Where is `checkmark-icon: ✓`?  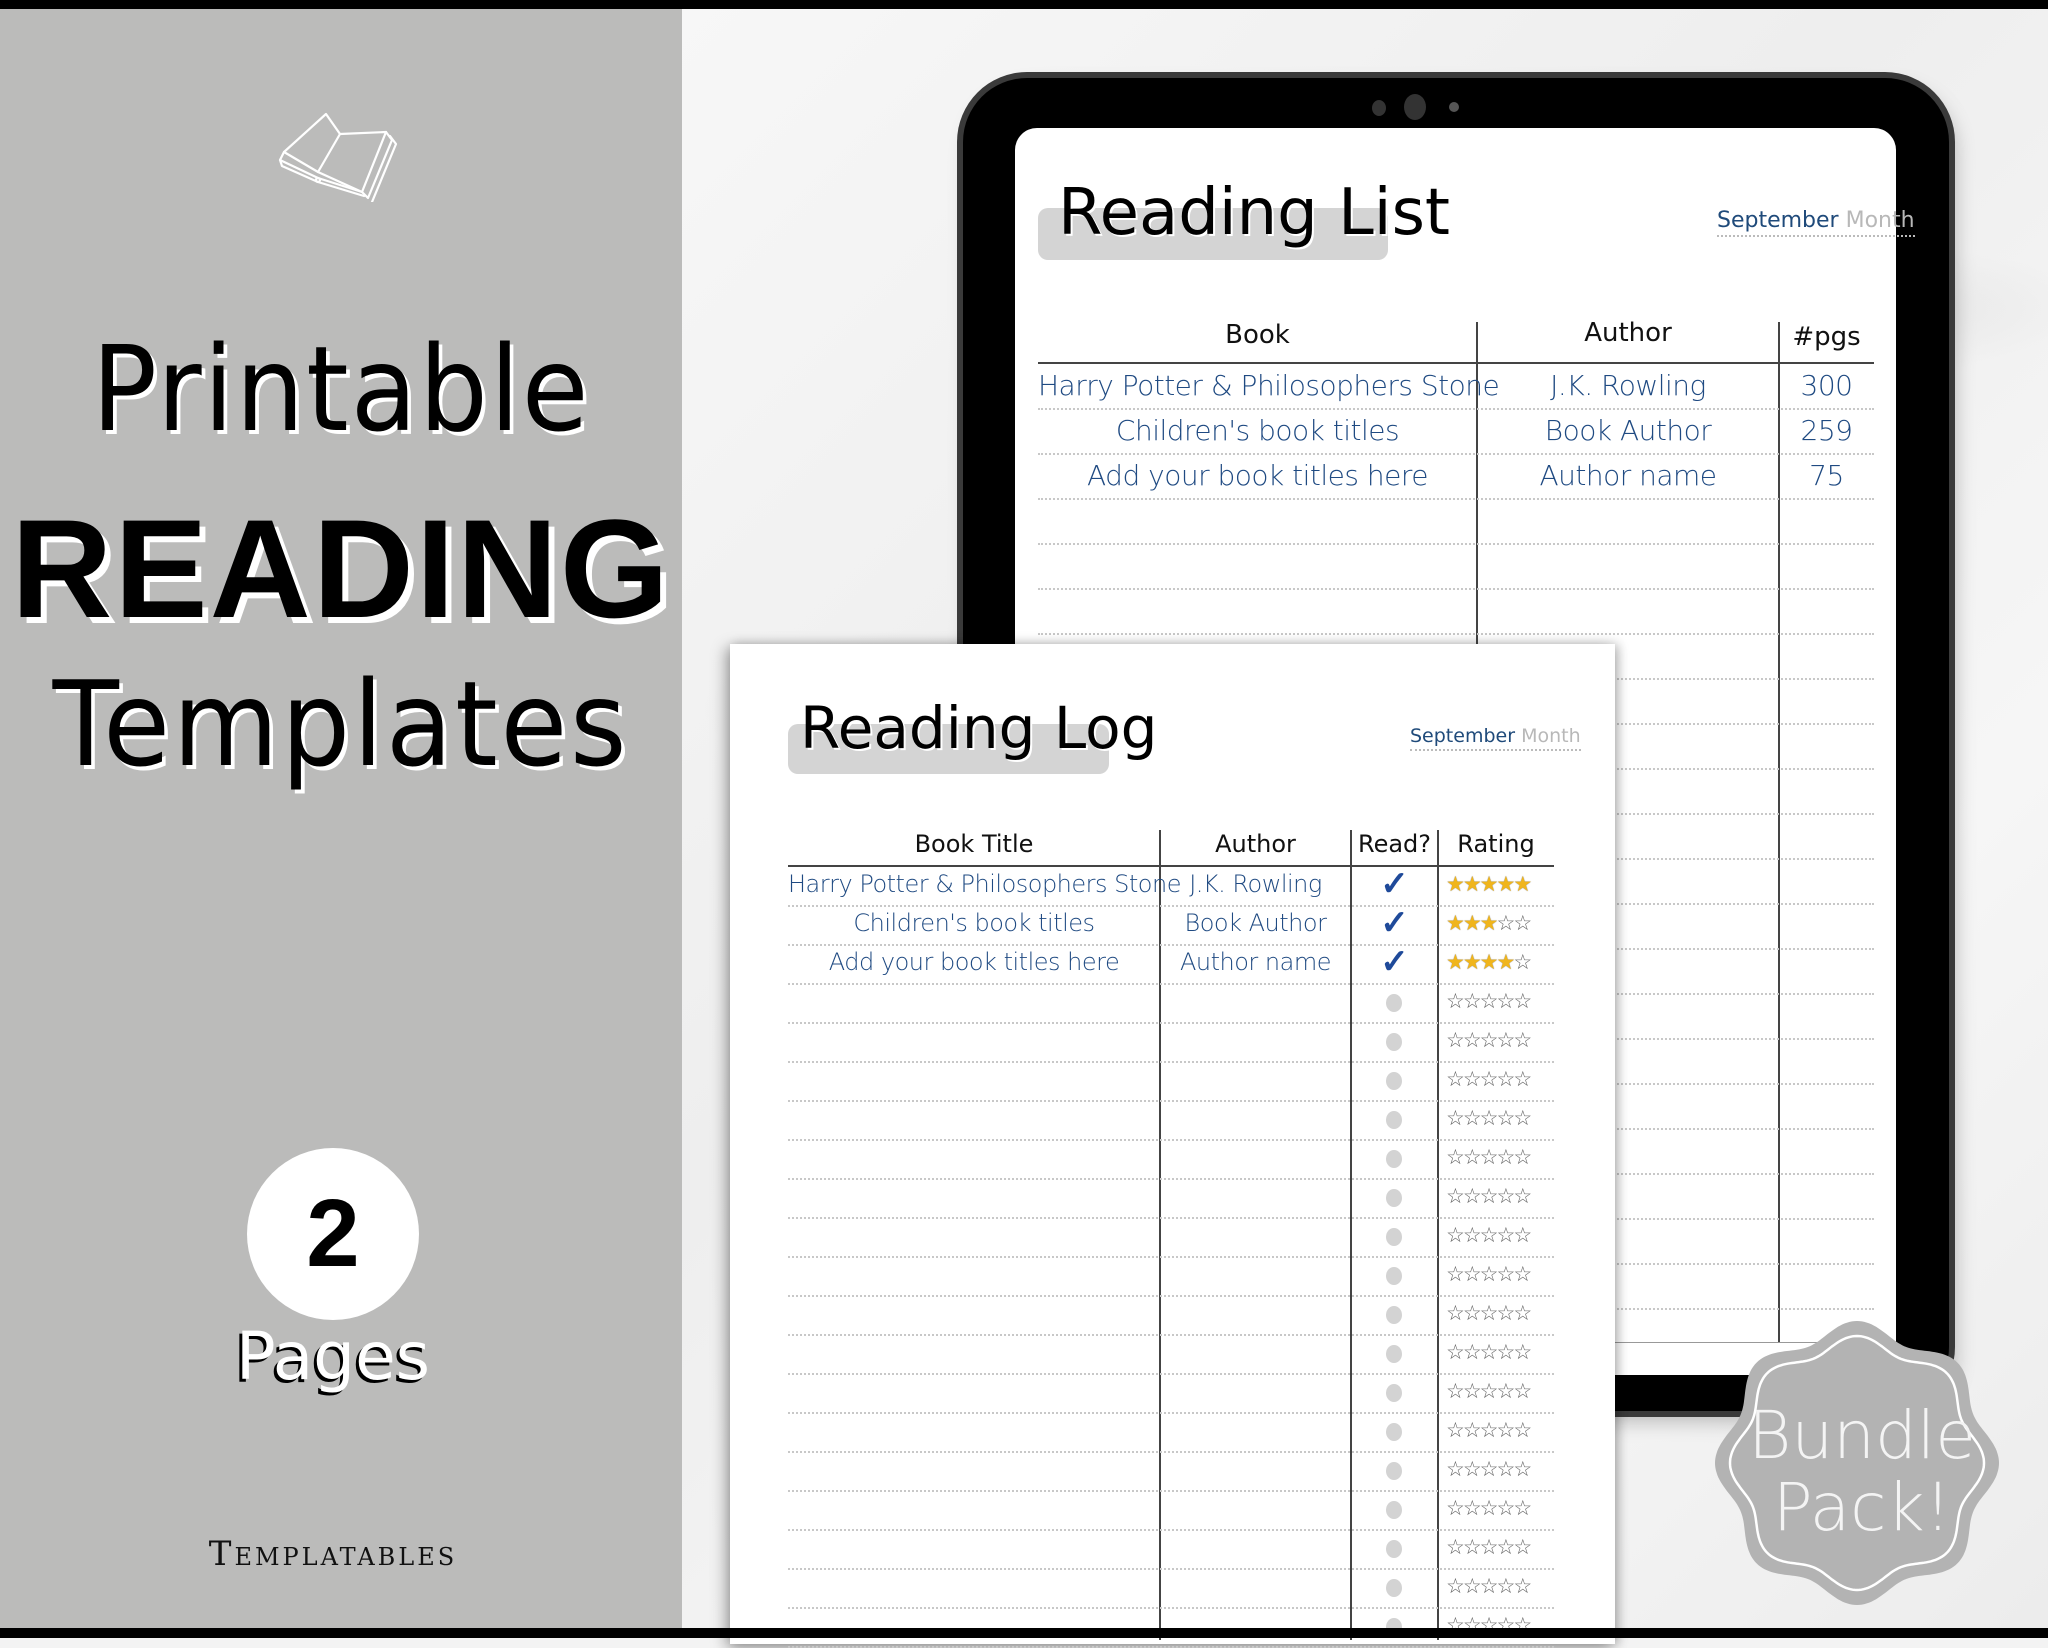 checkmark-icon: ✓ is located at coordinates (1394, 923).